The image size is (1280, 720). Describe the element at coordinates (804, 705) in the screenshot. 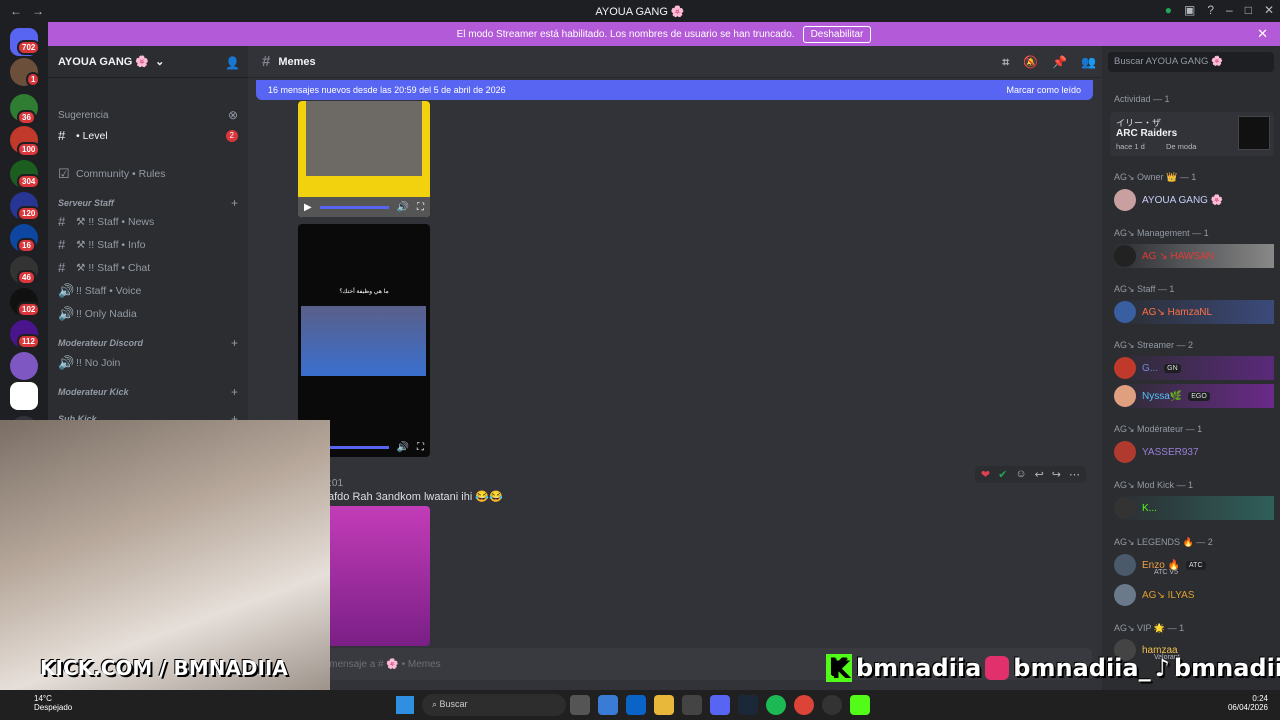

I see `chrome-icon` at that location.